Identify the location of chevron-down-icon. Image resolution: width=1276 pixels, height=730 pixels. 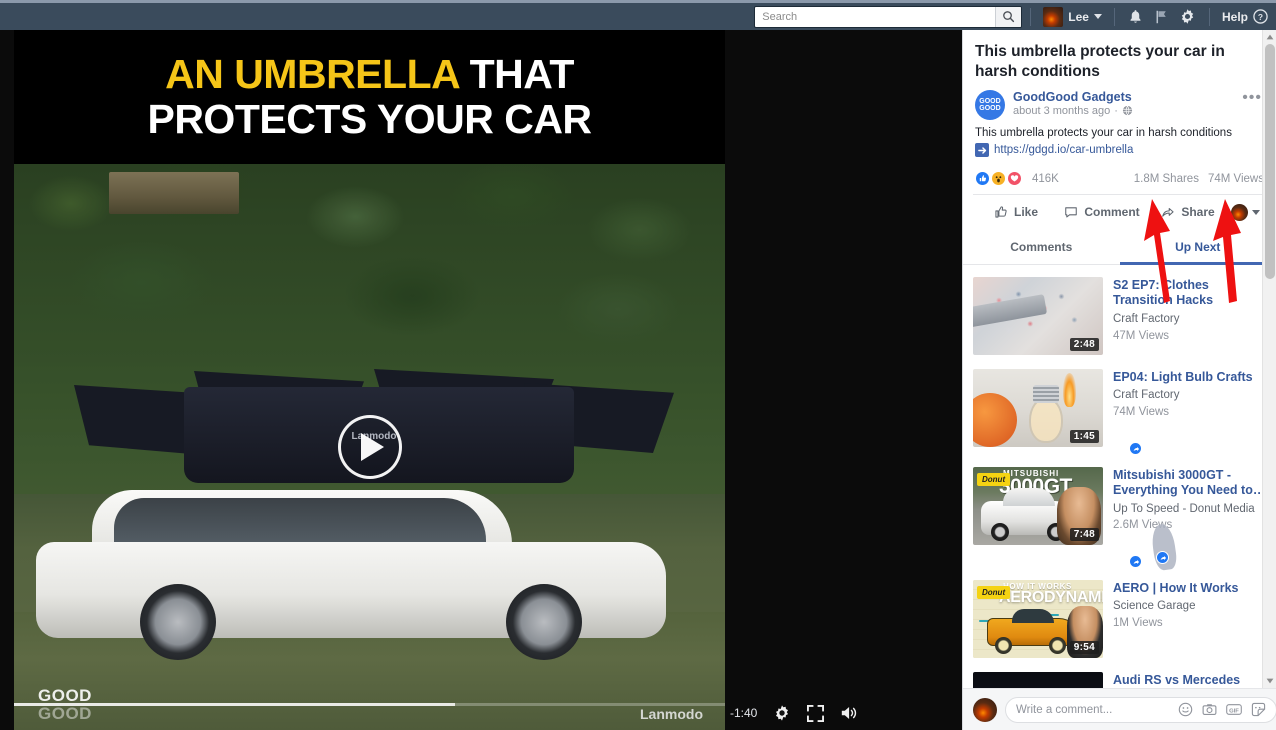
(1269, 681).